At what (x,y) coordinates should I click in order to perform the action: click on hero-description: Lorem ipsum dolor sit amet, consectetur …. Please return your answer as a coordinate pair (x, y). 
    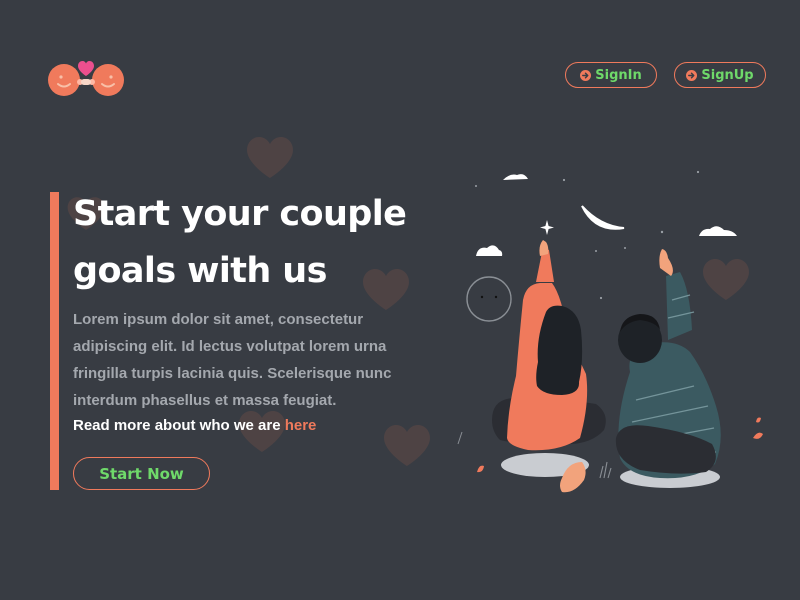
    Looking at the image, I should click on (232, 360).